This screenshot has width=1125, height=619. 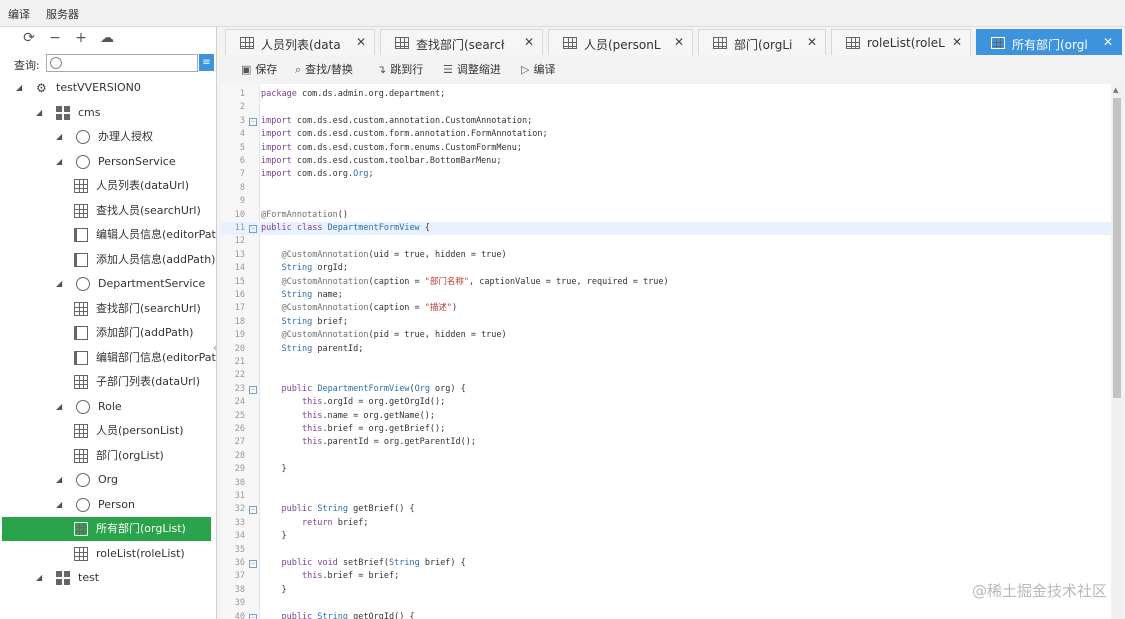 I want to click on tree-item: 所有部门(orgList), so click(x=108, y=529).